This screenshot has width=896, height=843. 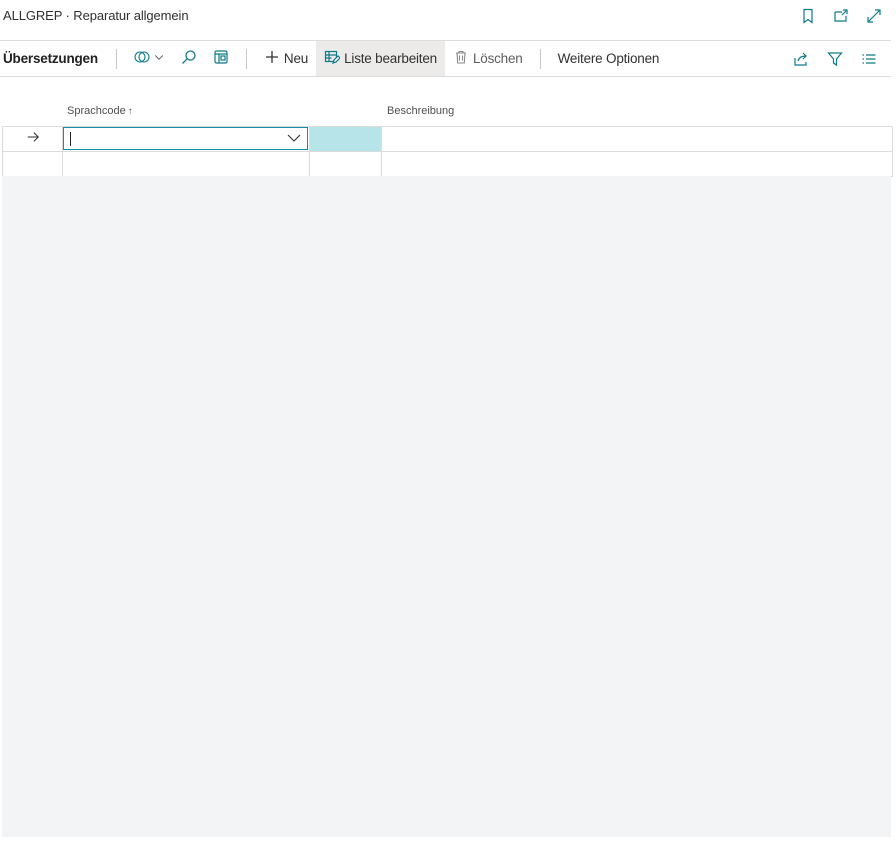 I want to click on delete-button-label: Löschen, so click(x=497, y=58).